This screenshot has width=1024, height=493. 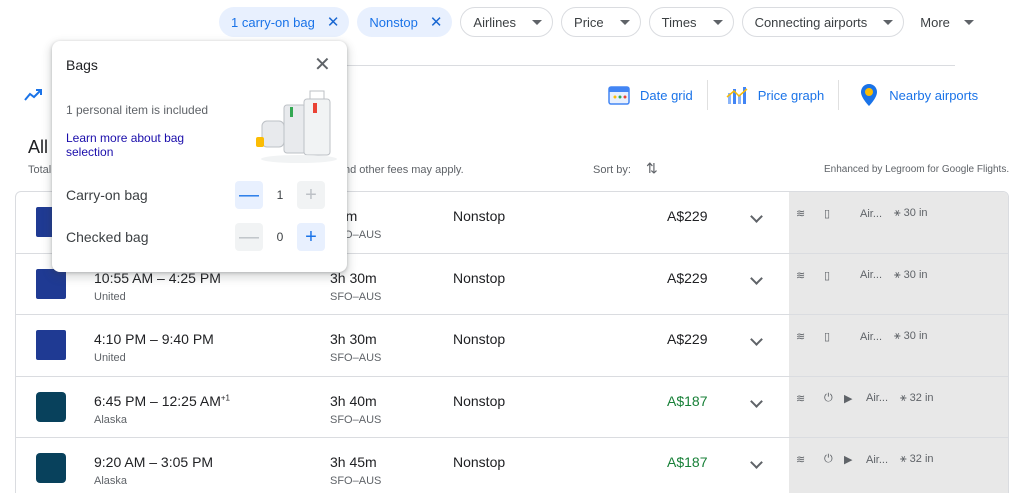 I want to click on checked-bag-count: 0, so click(x=280, y=237).